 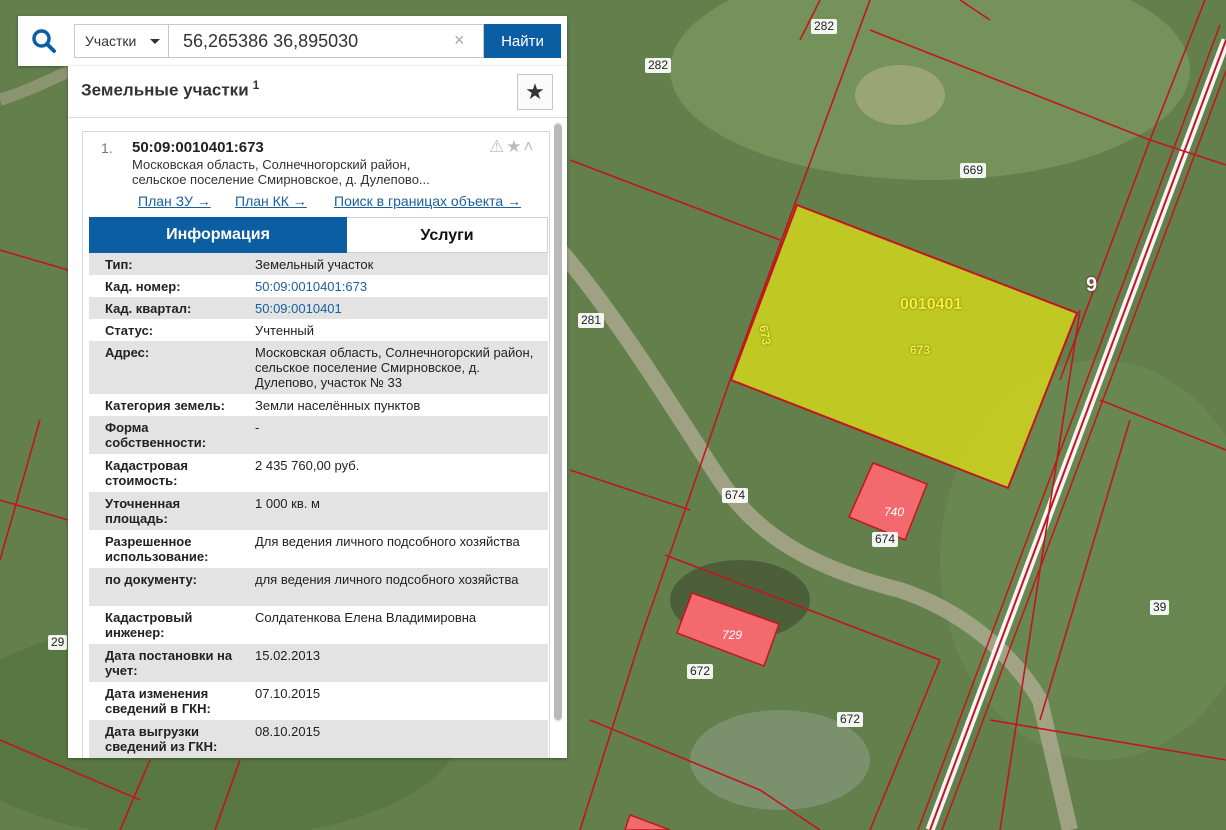 I want to click on parcel-label: 281, so click(x=591, y=320).